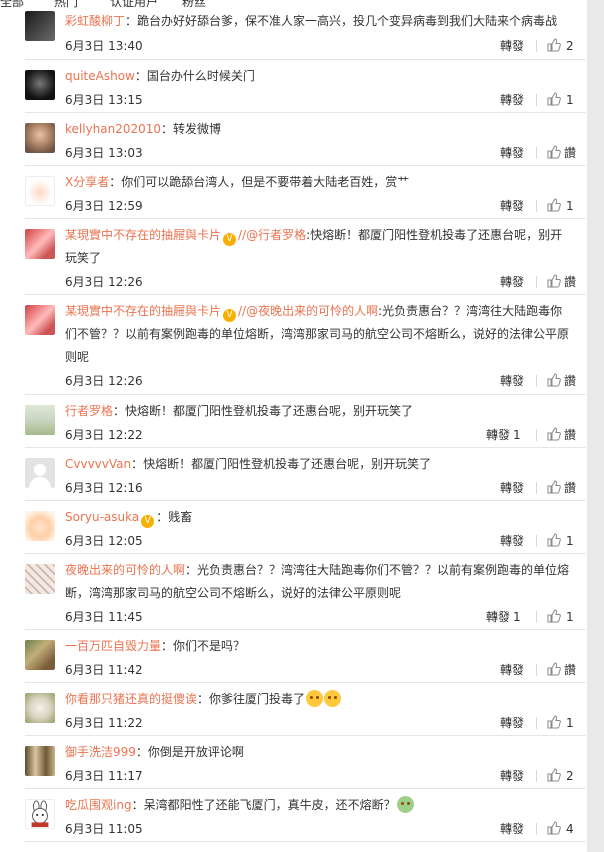  What do you see at coordinates (87, 182) in the screenshot?
I see `username-link: X分享者` at bounding box center [87, 182].